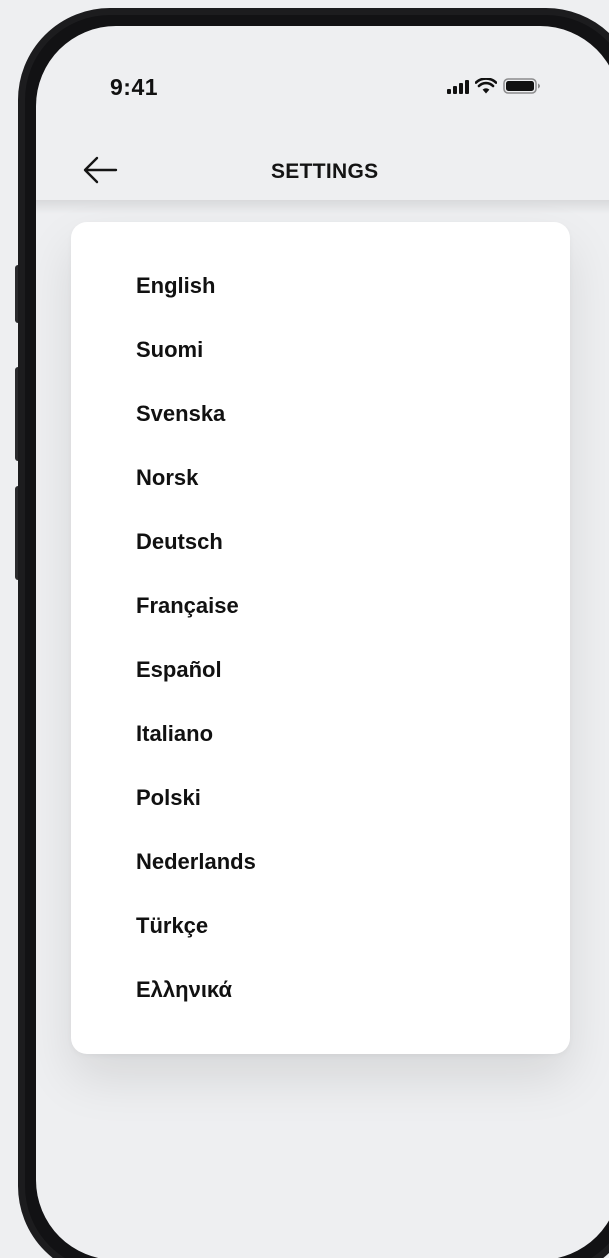  Describe the element at coordinates (458, 87) in the screenshot. I see `signal-icon` at that location.